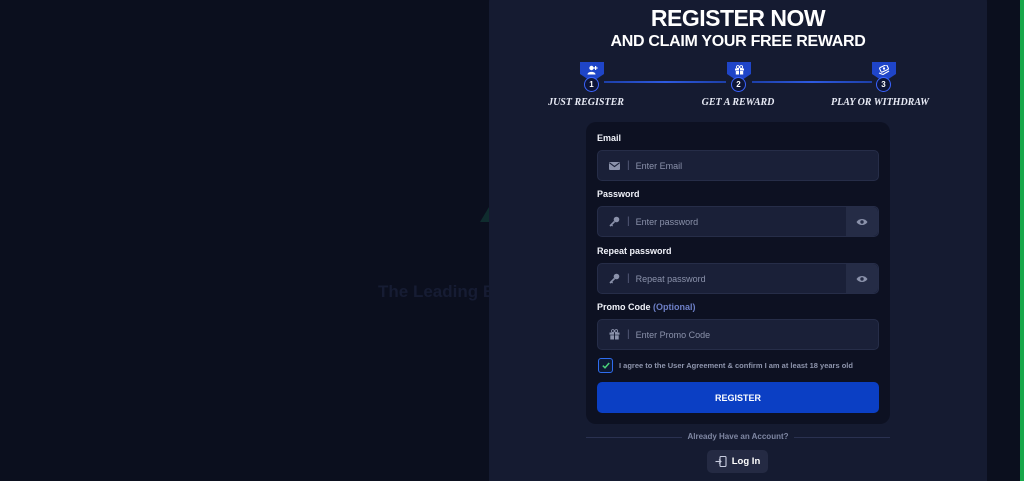 The image size is (1024, 481). What do you see at coordinates (586, 102) in the screenshot?
I see `step-1-label: JUST REGISTER` at bounding box center [586, 102].